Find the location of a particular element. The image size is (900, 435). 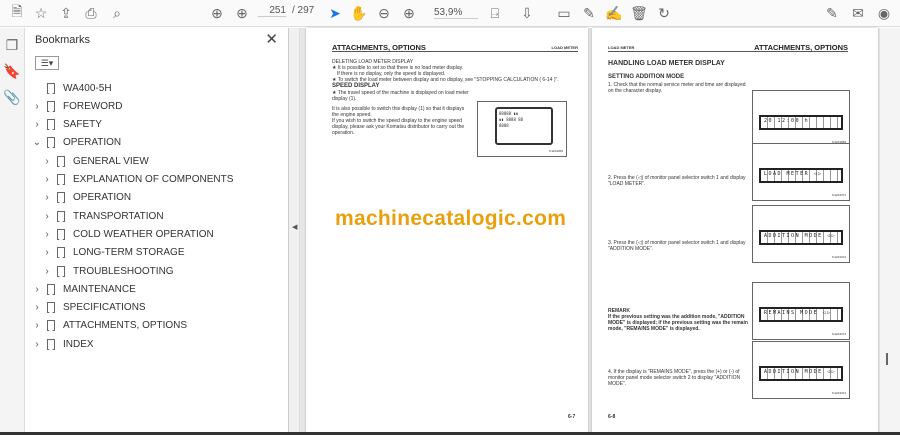

bookmark-item: › TROUBLESHOOTING is located at coordinates (107, 271).